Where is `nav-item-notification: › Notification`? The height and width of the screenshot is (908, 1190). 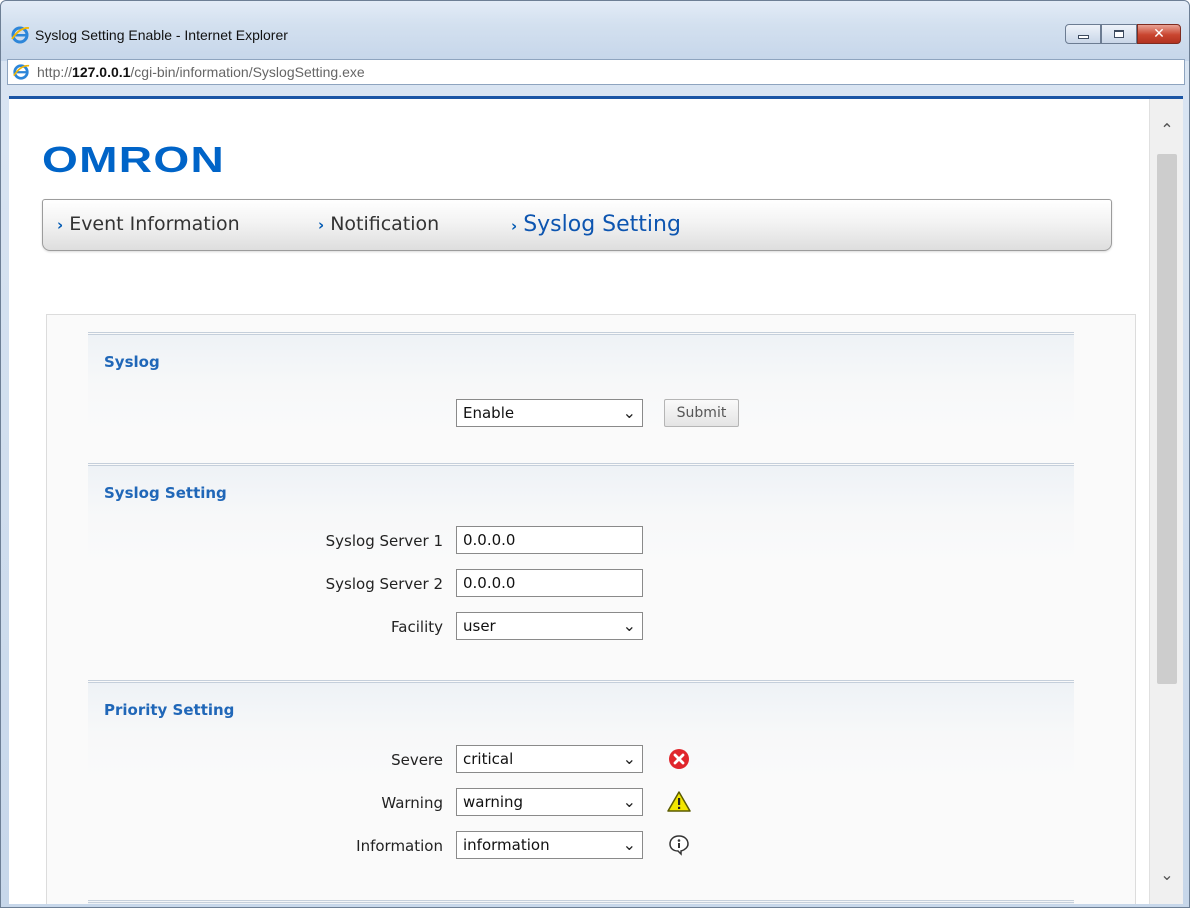 nav-item-notification: › Notification is located at coordinates (378, 224).